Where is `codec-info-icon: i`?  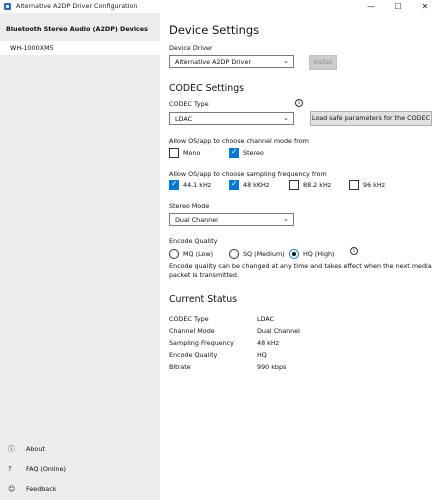 codec-info-icon: i is located at coordinates (299, 103).